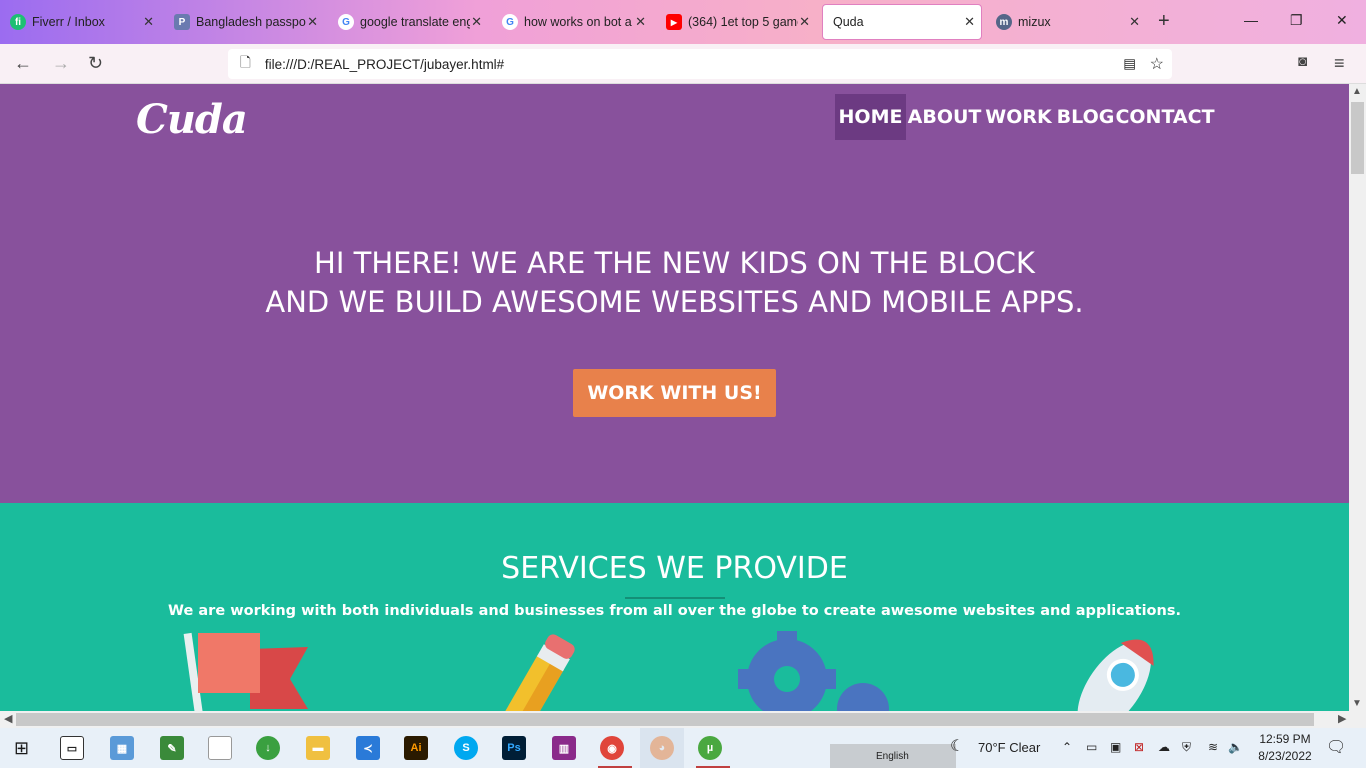  Describe the element at coordinates (1357, 138) in the screenshot. I see `vertical-scrollbar-thumb` at that location.